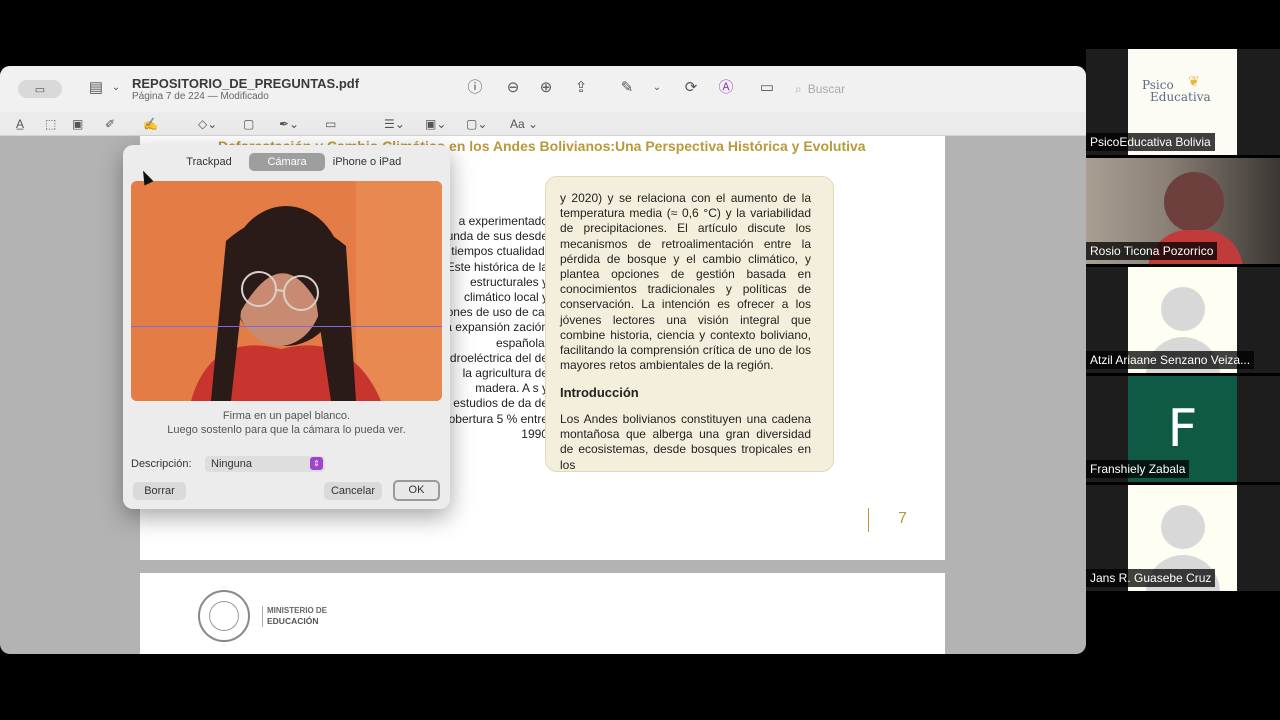 The height and width of the screenshot is (720, 1280). What do you see at coordinates (200, 96) in the screenshot?
I see `document-subtitle: Página 7 de 224 — Modificado` at bounding box center [200, 96].